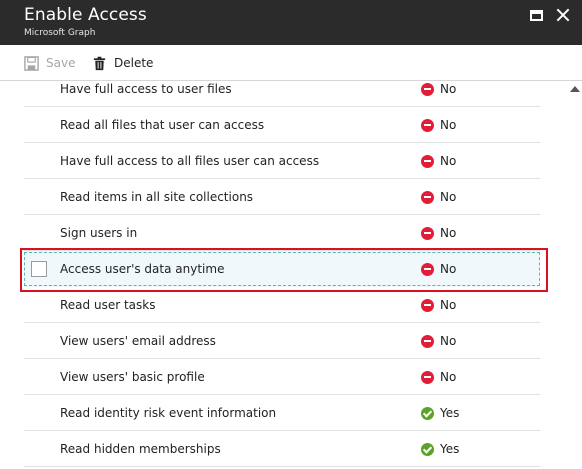 The height and width of the screenshot is (469, 582). What do you see at coordinates (138, 341) in the screenshot?
I see `permission-label: View users' email address` at bounding box center [138, 341].